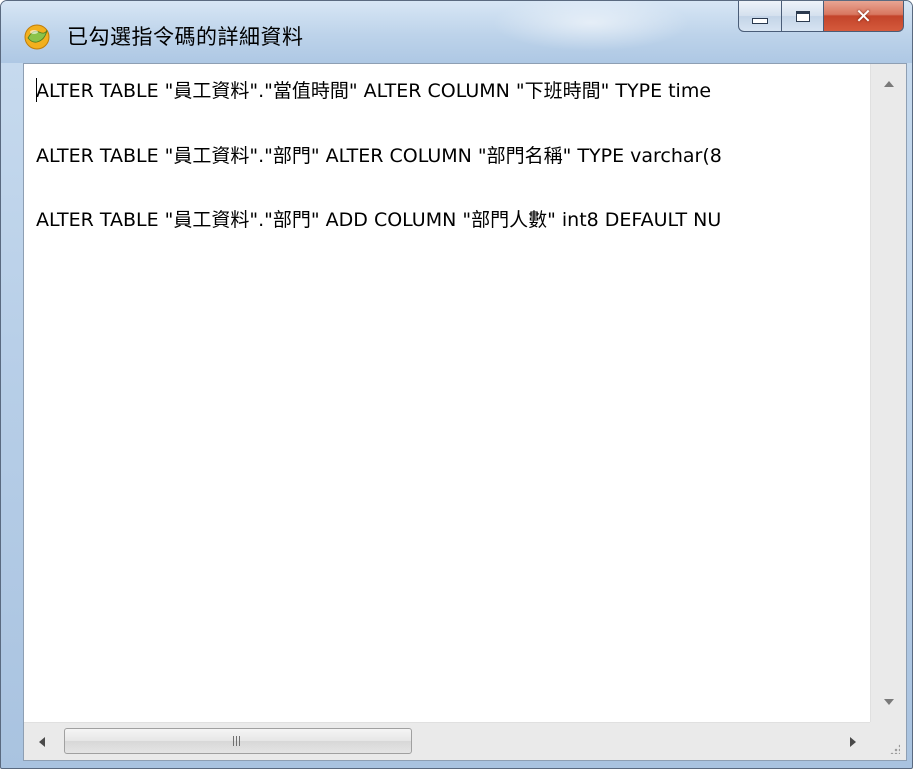 The image size is (913, 769). What do you see at coordinates (760, 21) in the screenshot?
I see `minimize-icon` at bounding box center [760, 21].